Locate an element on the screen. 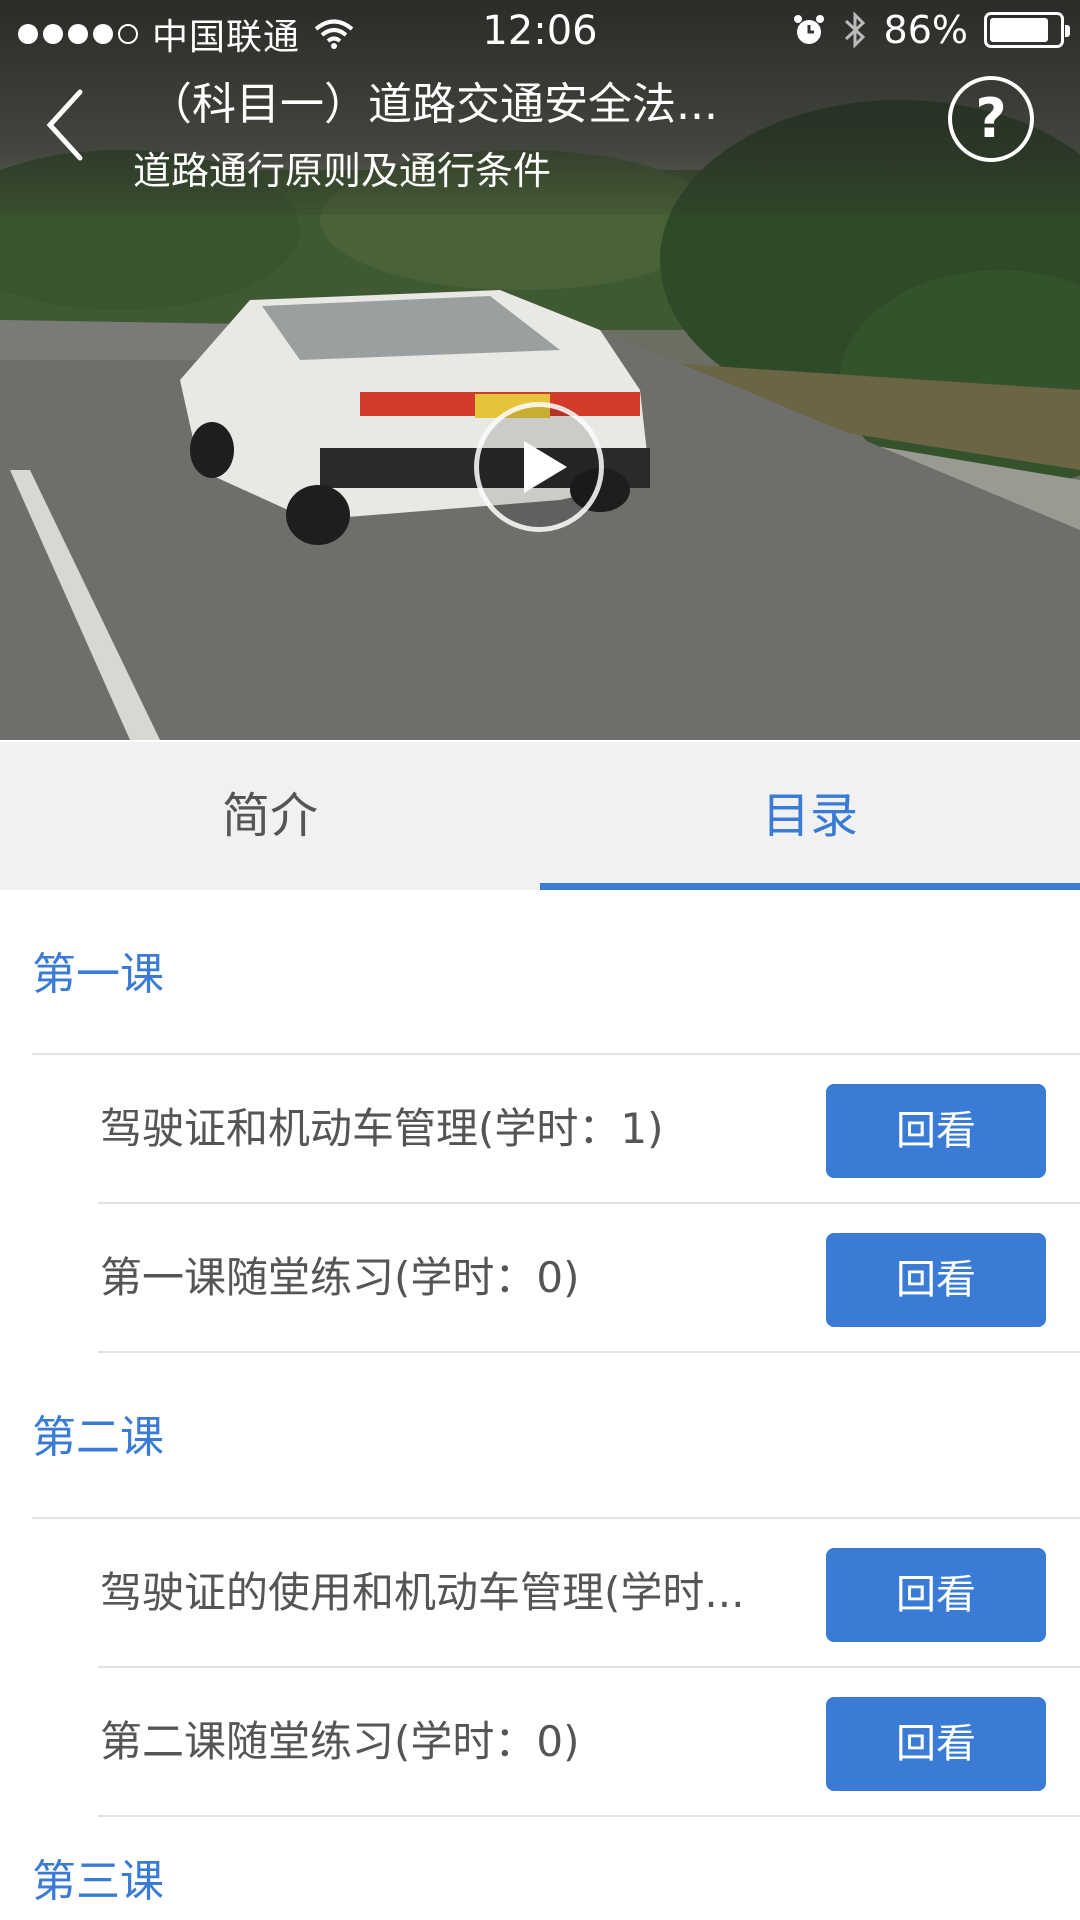  item-title: 第二课随堂练习(学时：0) is located at coordinates (340, 1741).